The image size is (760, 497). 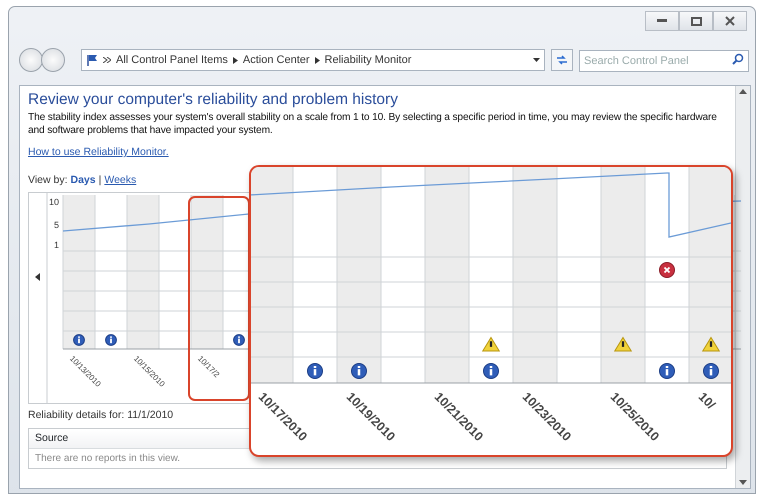 What do you see at coordinates (56, 225) in the screenshot?
I see `y-axis-label: 5` at bounding box center [56, 225].